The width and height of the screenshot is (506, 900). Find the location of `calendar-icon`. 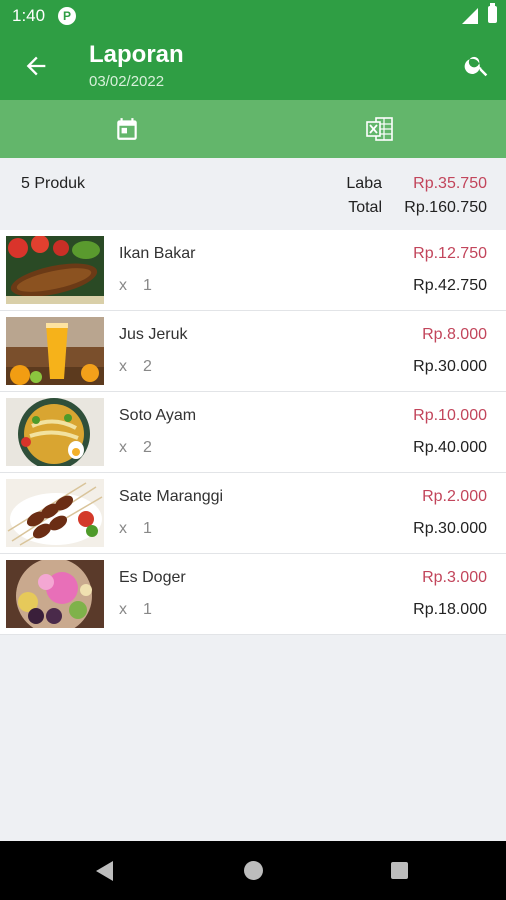

calendar-icon is located at coordinates (126, 129).